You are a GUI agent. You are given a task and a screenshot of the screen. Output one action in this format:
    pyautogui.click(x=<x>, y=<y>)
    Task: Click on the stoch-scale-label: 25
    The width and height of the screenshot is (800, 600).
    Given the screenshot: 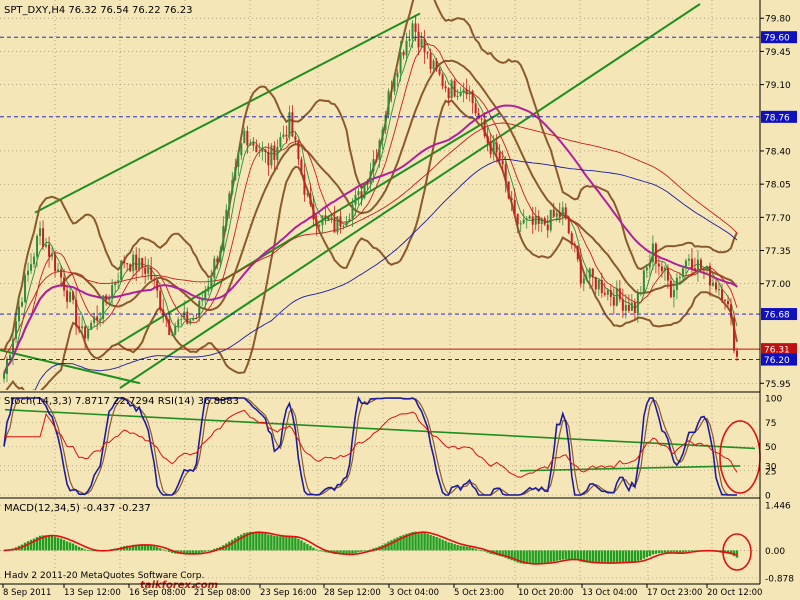 What is the action you would take?
    pyautogui.click(x=770, y=472)
    